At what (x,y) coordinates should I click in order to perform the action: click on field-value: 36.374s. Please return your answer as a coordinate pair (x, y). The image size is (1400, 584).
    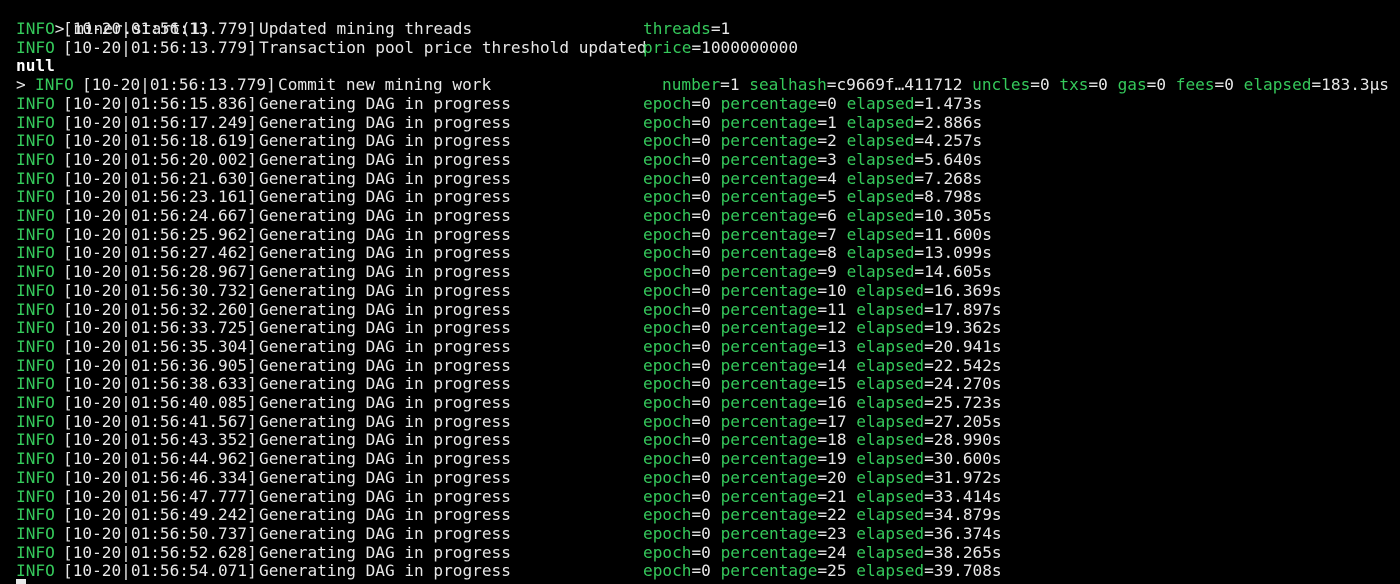
    Looking at the image, I should click on (967, 533).